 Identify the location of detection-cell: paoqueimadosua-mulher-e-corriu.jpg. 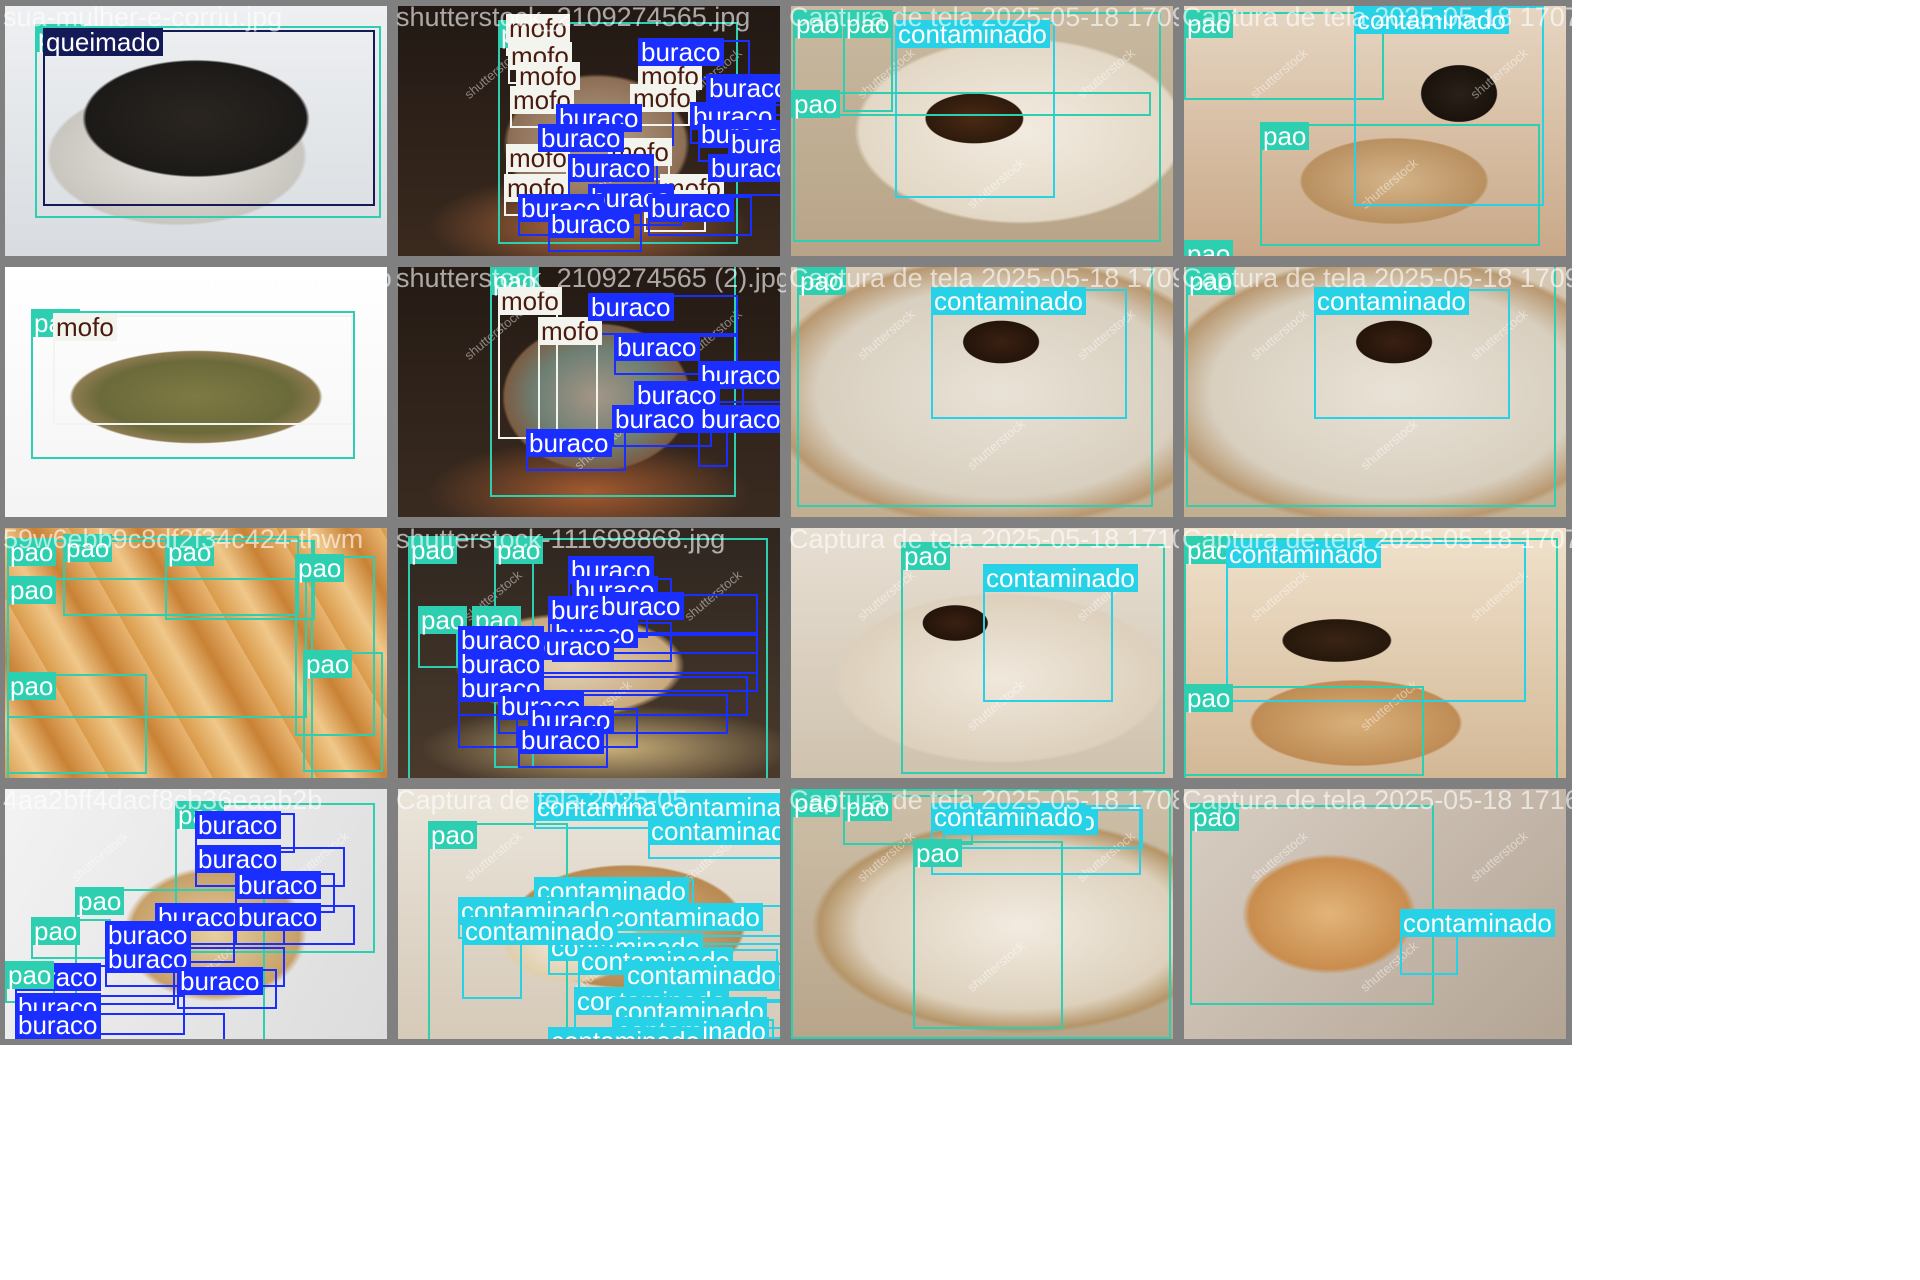
(196, 131).